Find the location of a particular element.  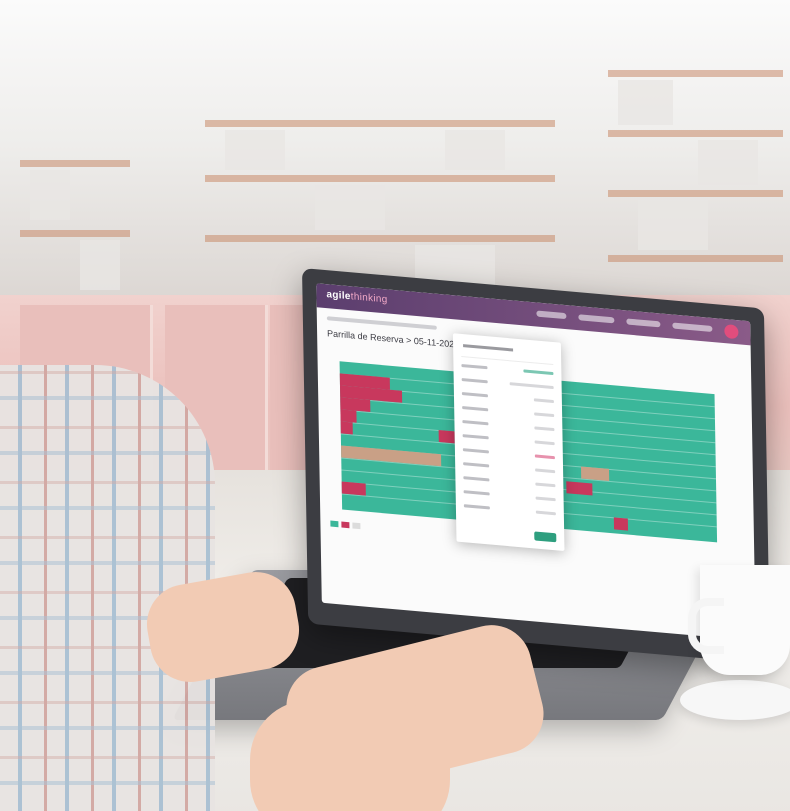

cup-handle is located at coordinates (706, 626).